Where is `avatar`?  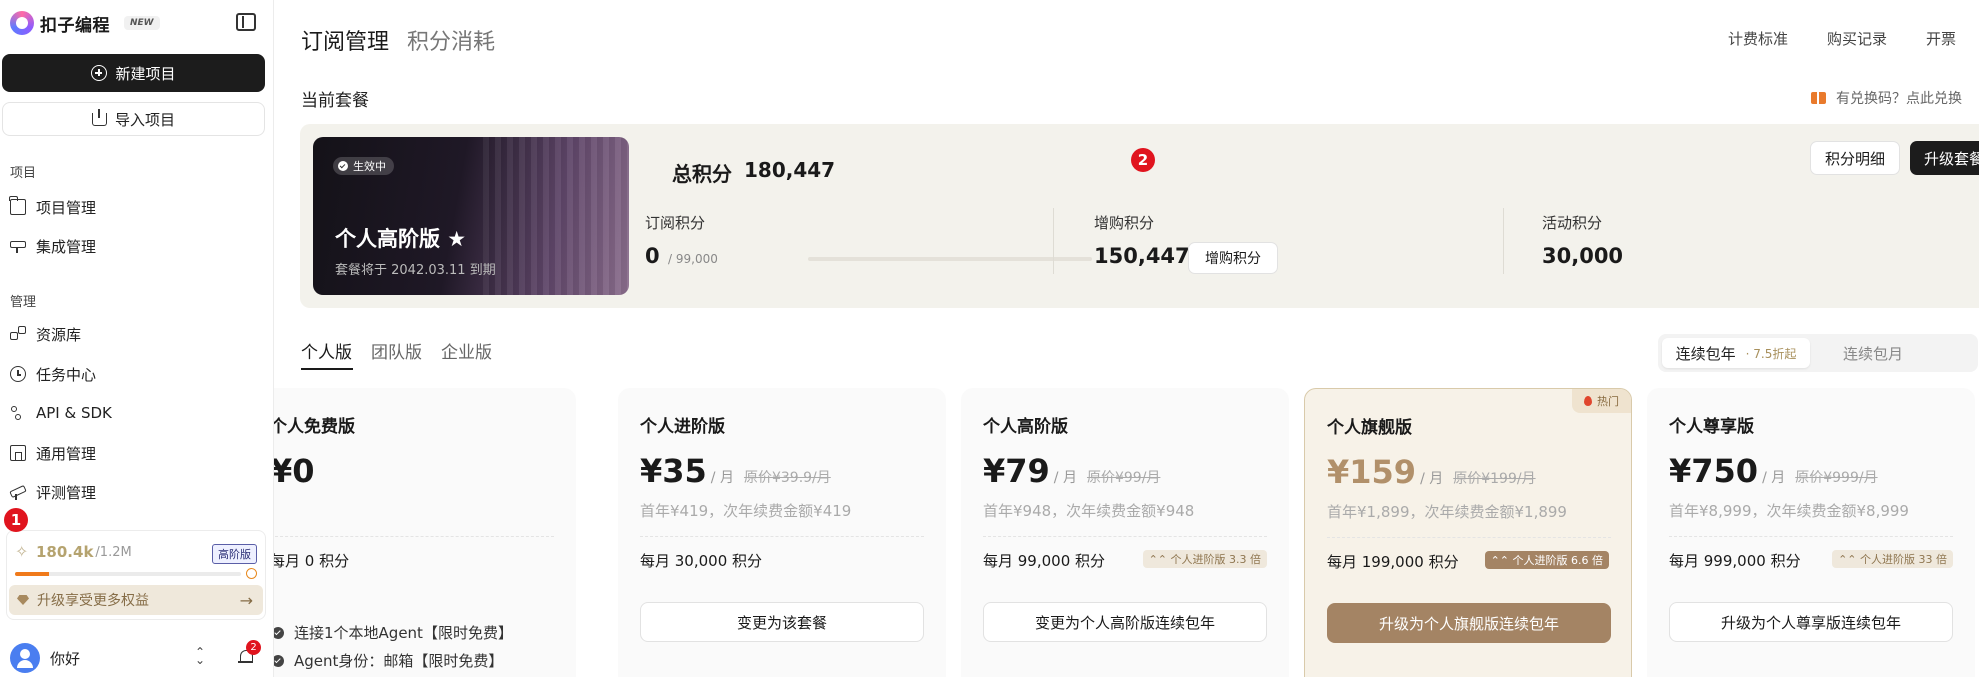 avatar is located at coordinates (25, 658).